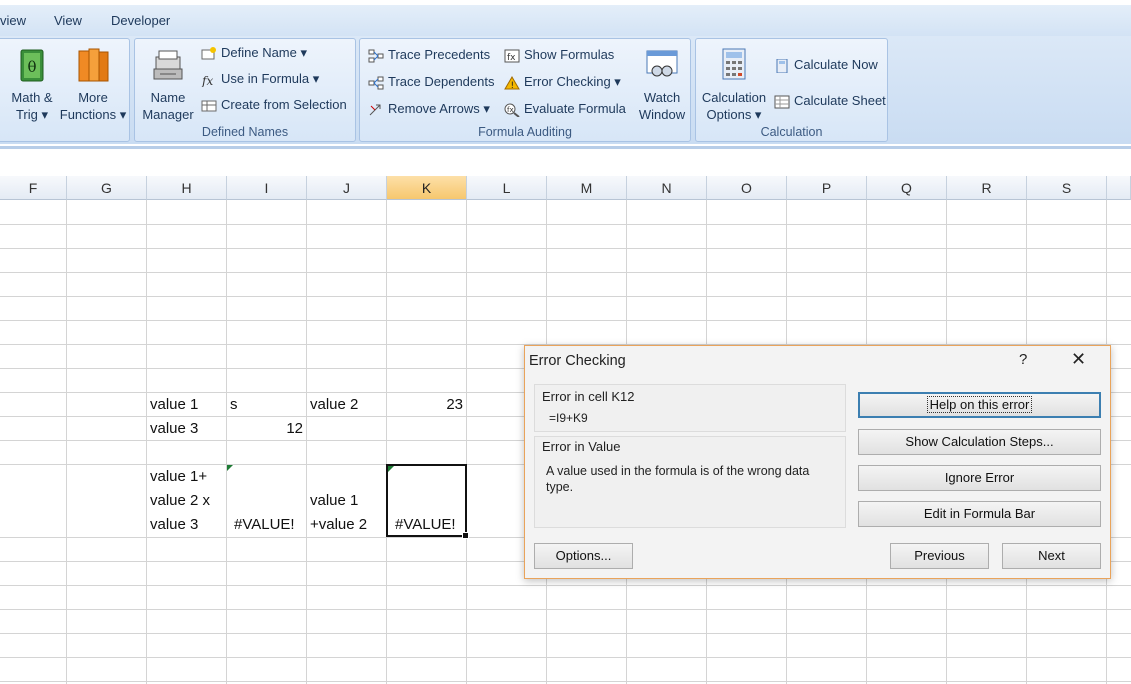  Describe the element at coordinates (429, 109) in the screenshot. I see `remove-arrows-button: Remove Arrows ▾` at that location.